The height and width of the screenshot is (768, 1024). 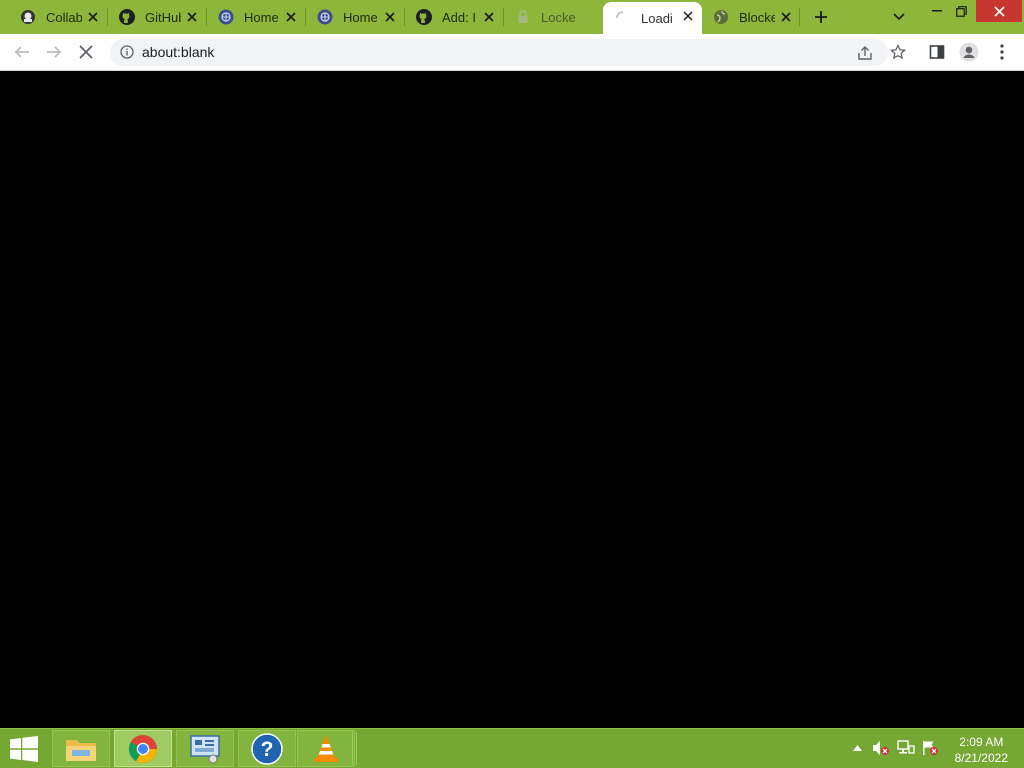 What do you see at coordinates (1002, 52) in the screenshot?
I see `menu-kebab-icon` at bounding box center [1002, 52].